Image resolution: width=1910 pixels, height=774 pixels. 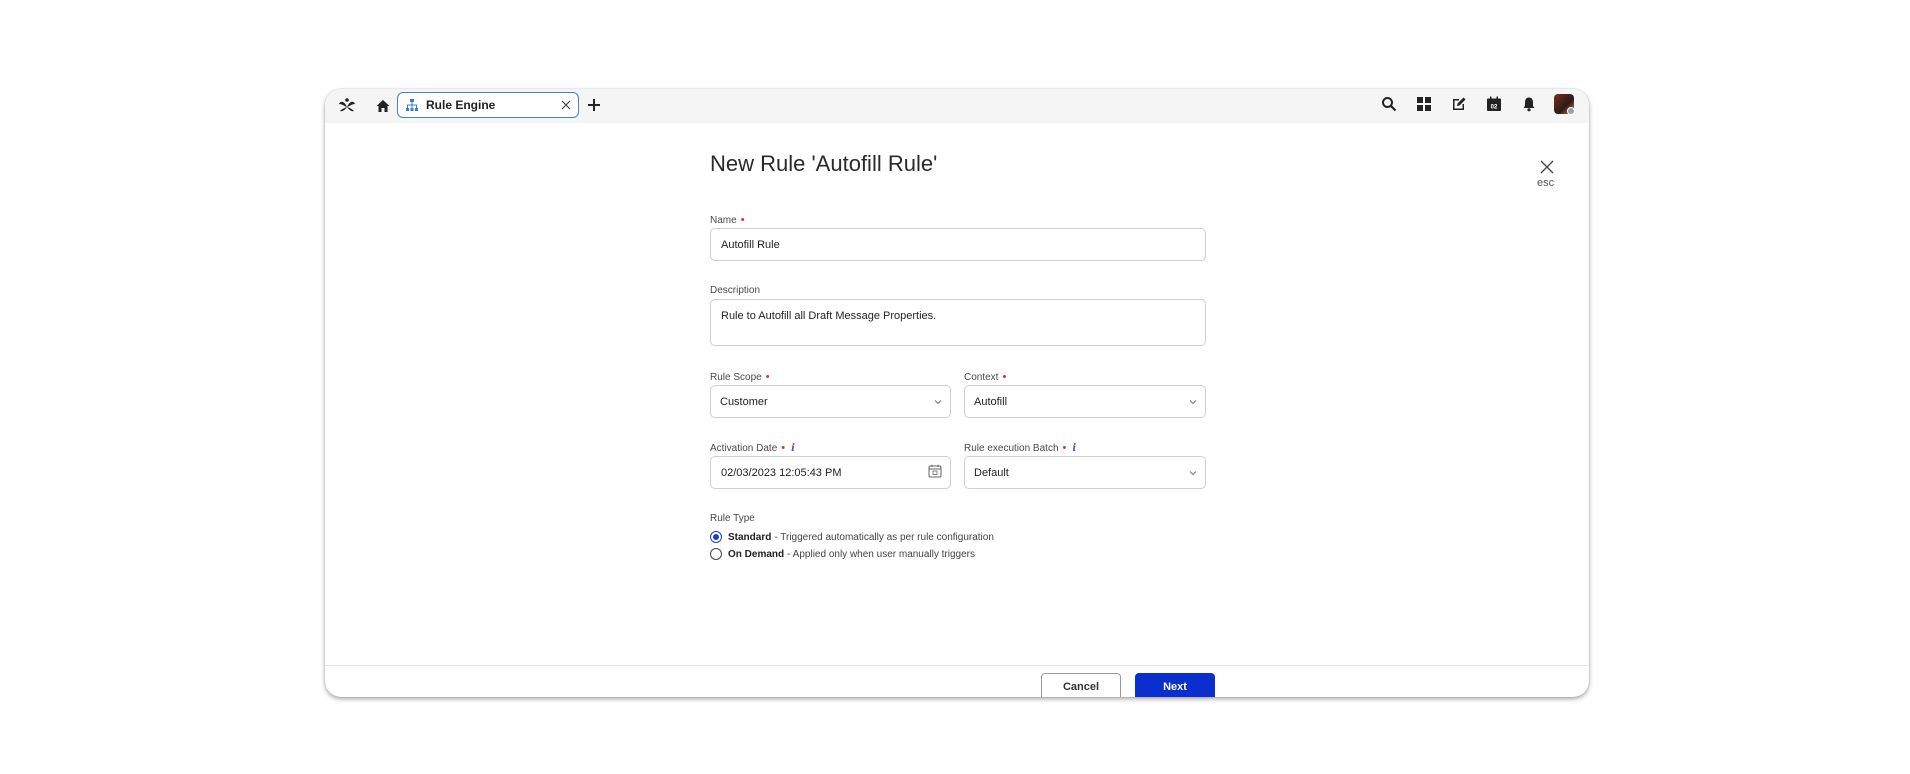 What do you see at coordinates (1494, 108) in the screenshot?
I see `calendar-day: 02` at bounding box center [1494, 108].